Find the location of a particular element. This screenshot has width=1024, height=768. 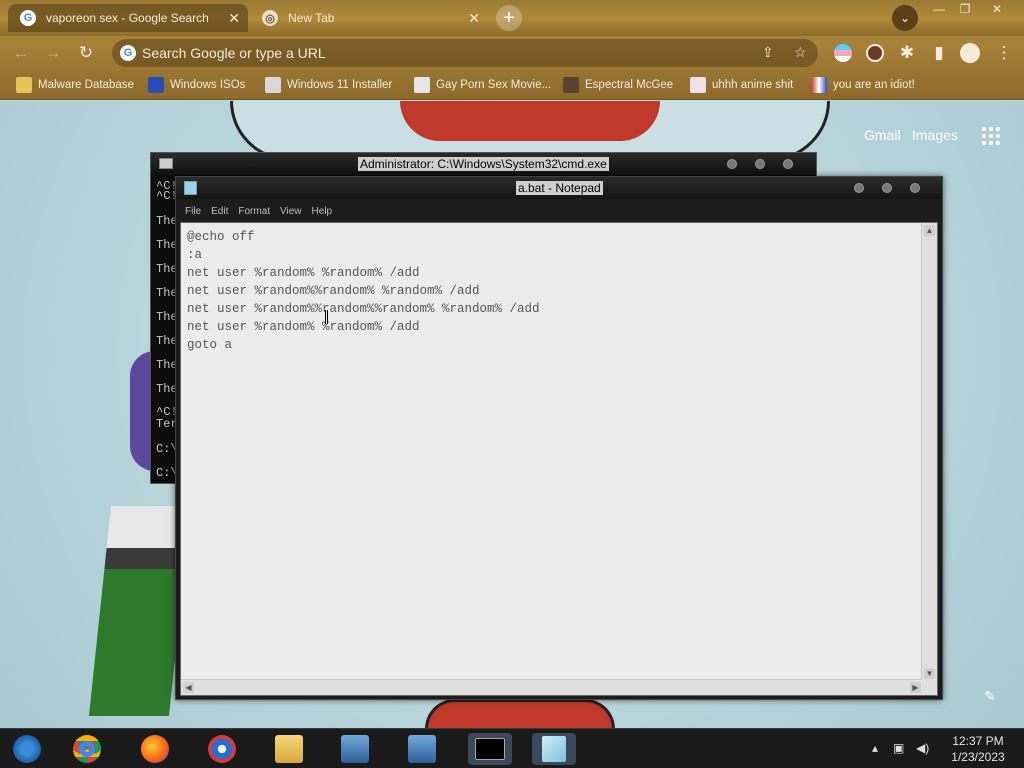

bookmark-windows-isos: Windows ISOs is located at coordinates (196, 85).